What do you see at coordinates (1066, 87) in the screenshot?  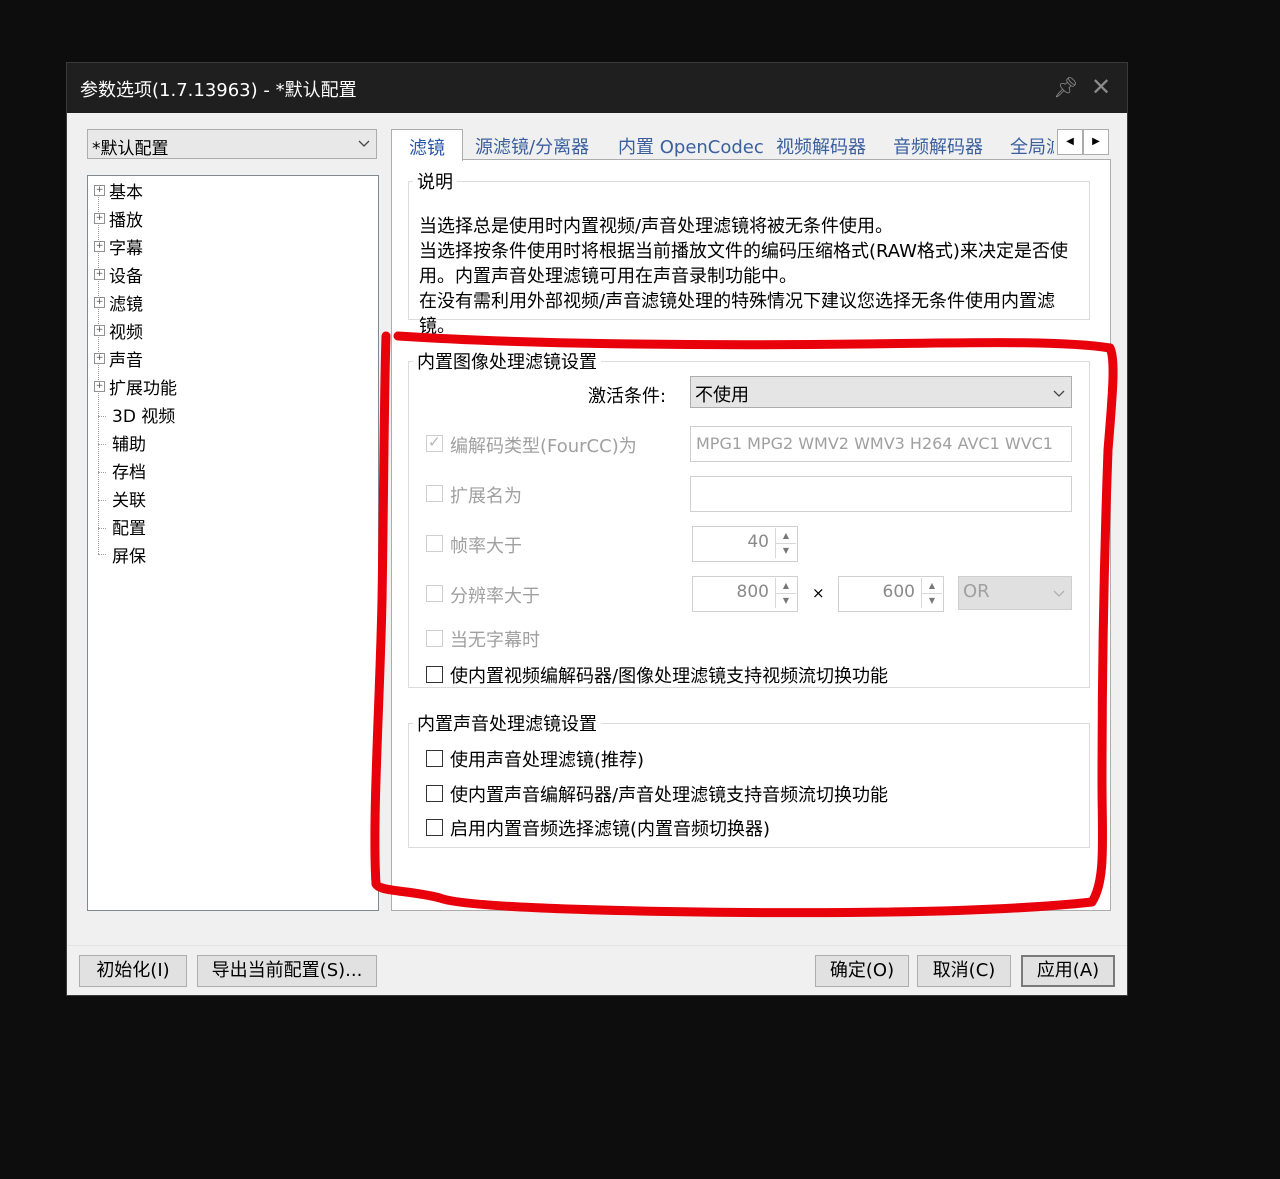 I see `pin-icon: 📌︎` at bounding box center [1066, 87].